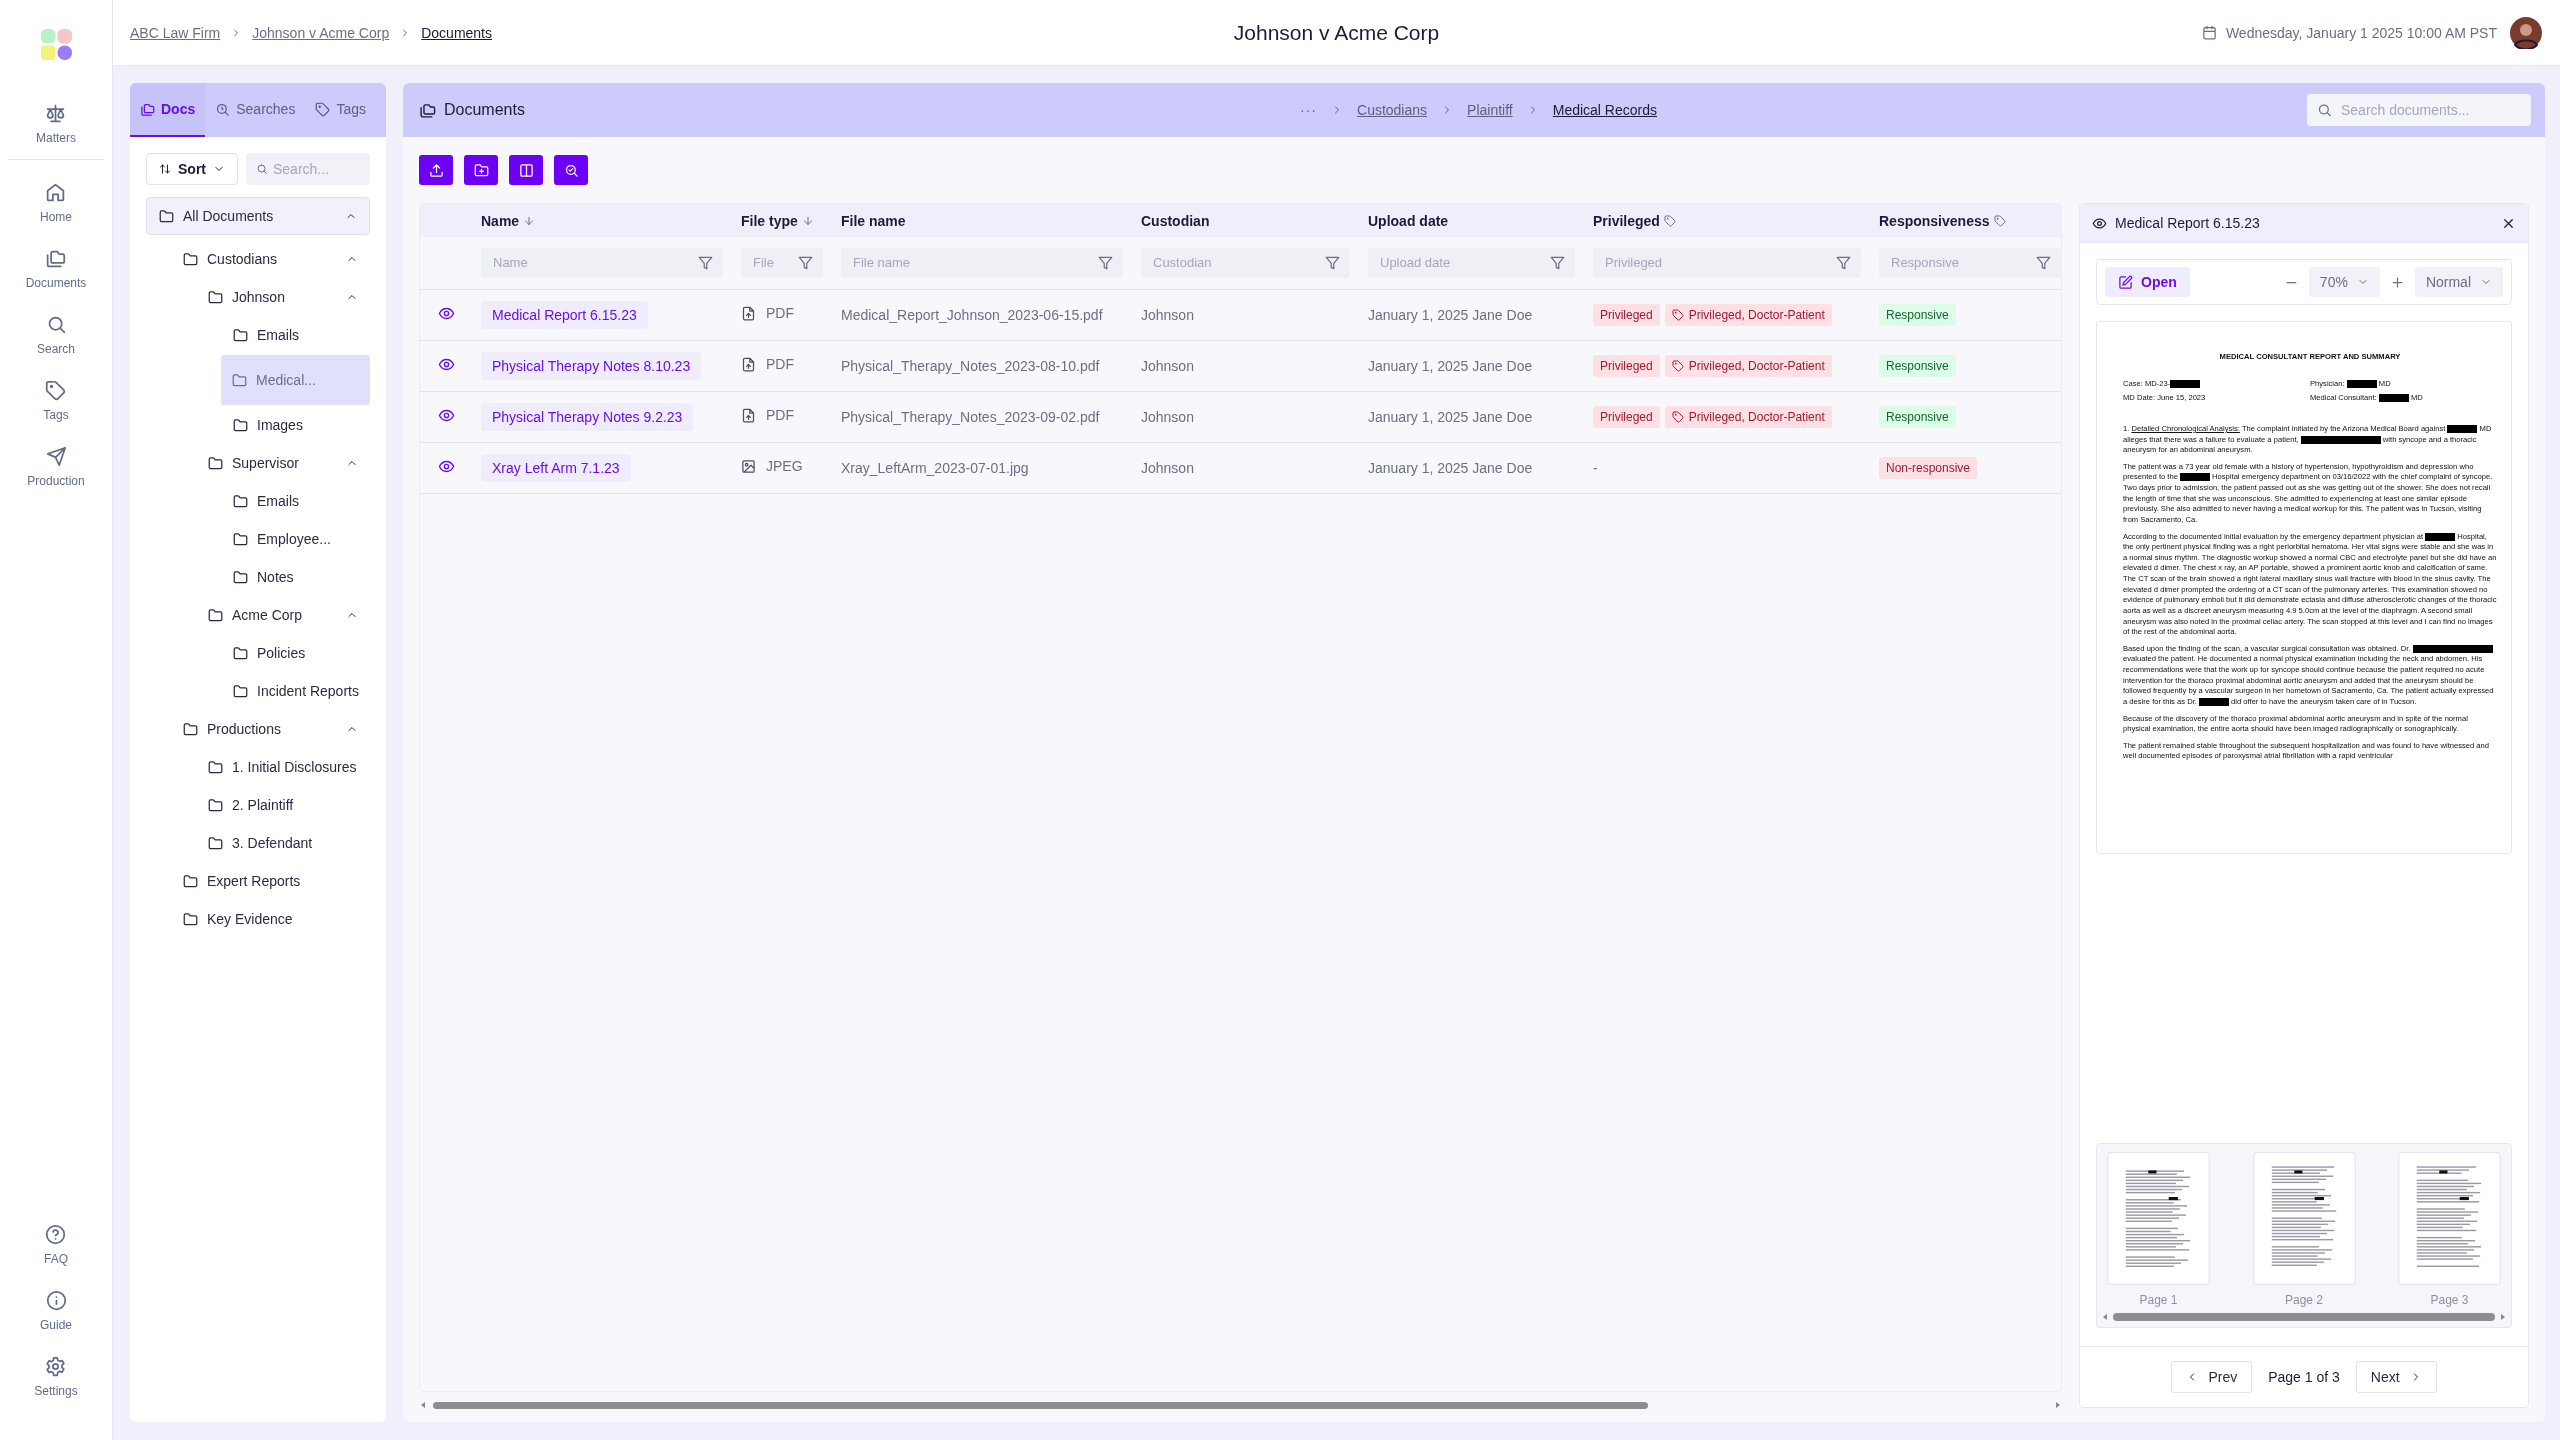 The height and width of the screenshot is (1440, 2560). Describe the element at coordinates (280, 425) in the screenshot. I see `folder-label: Images` at that location.